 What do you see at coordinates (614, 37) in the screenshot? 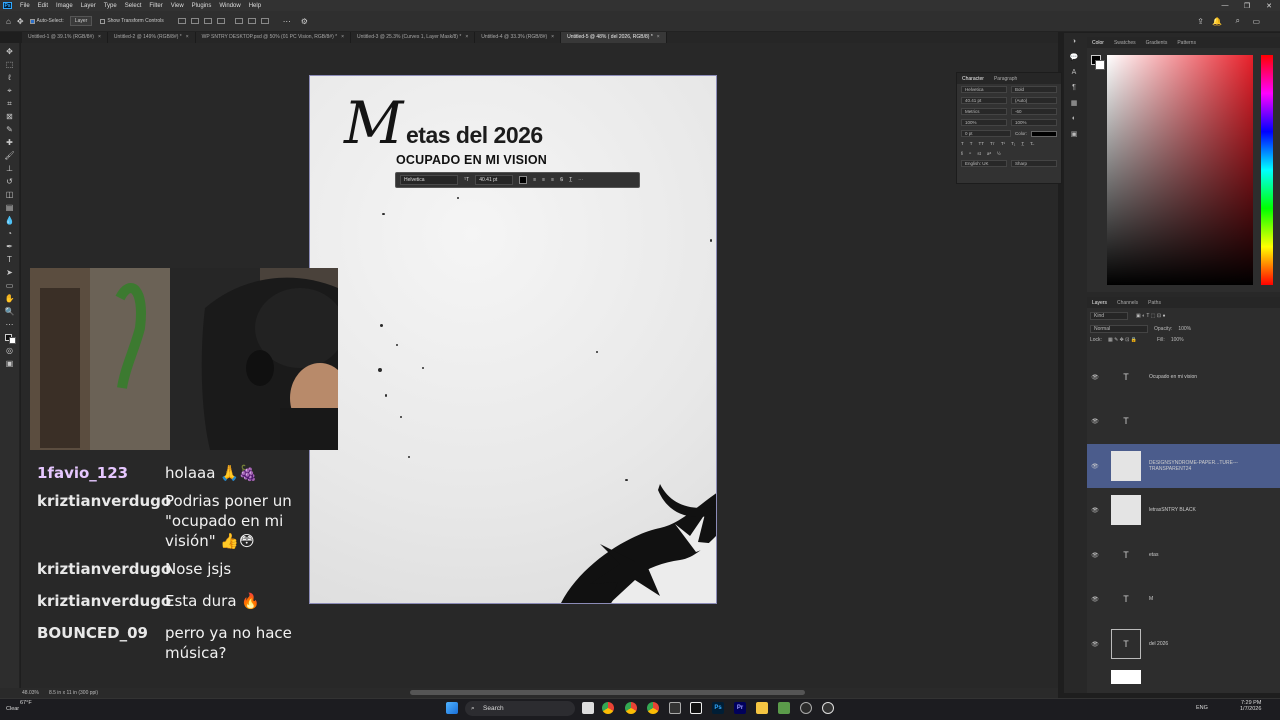
I see `tab-untitled-5: Untitled-5 @ 48% ( del 2026, RGB/8) * ×` at bounding box center [614, 37].